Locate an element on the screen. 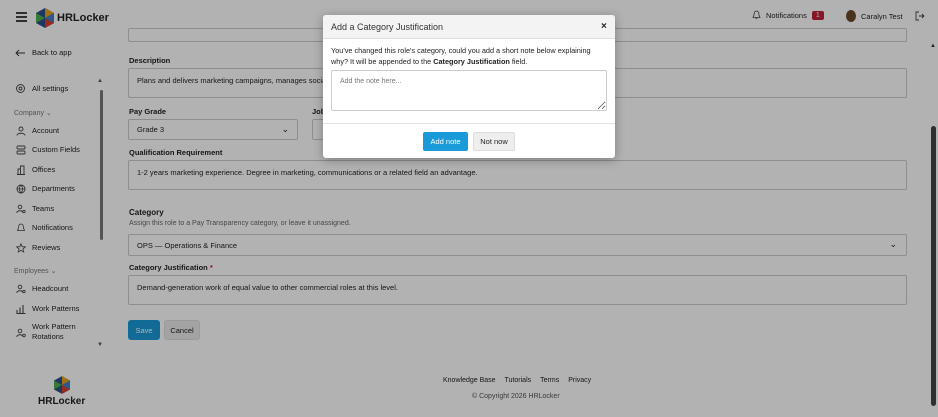 The image size is (938, 417). dialog-header: Add a Category Justification is located at coordinates (469, 27).